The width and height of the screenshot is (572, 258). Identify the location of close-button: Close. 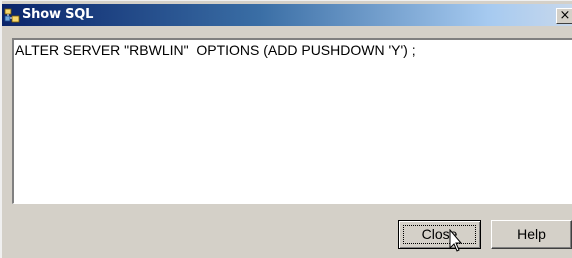
(439, 234).